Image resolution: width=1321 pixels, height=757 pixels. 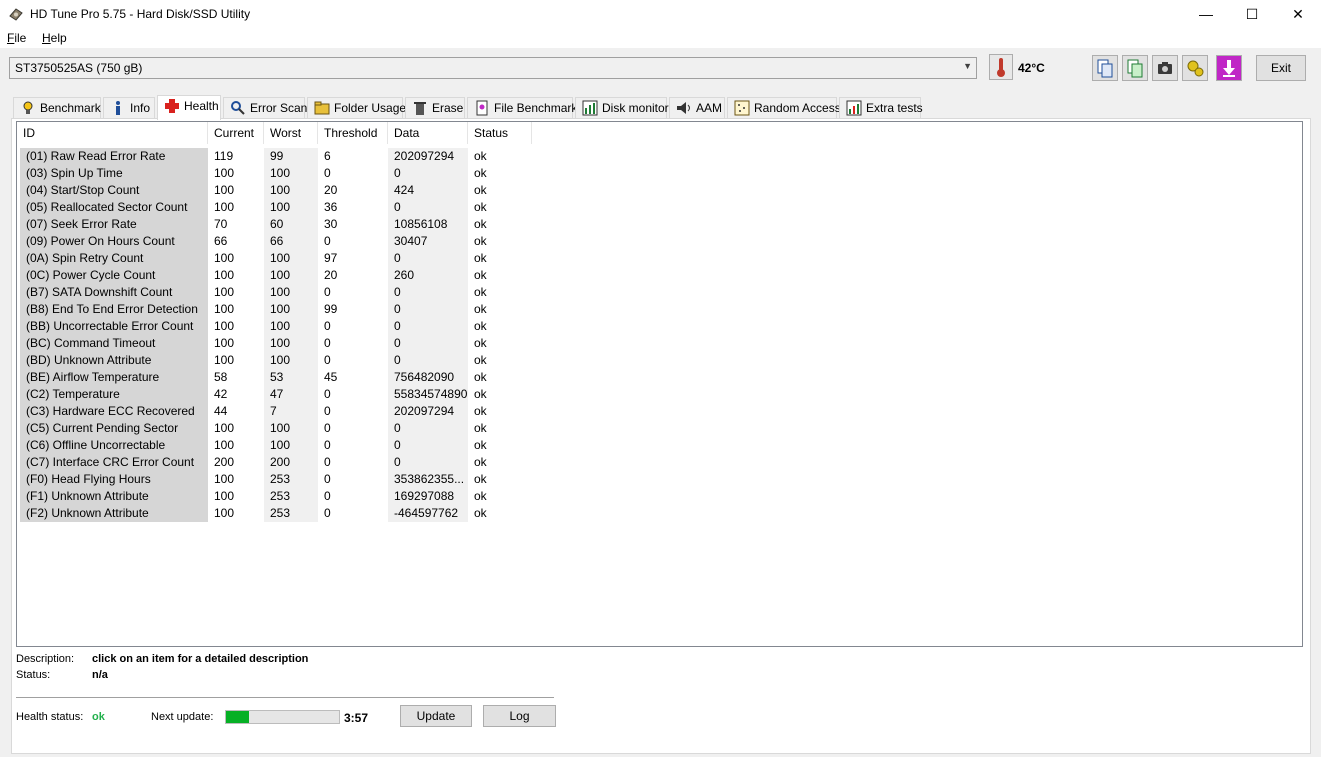 What do you see at coordinates (287, 241) in the screenshot?
I see `table-row: (09) Power On Hours Count 66 66 0 30407 ok` at bounding box center [287, 241].